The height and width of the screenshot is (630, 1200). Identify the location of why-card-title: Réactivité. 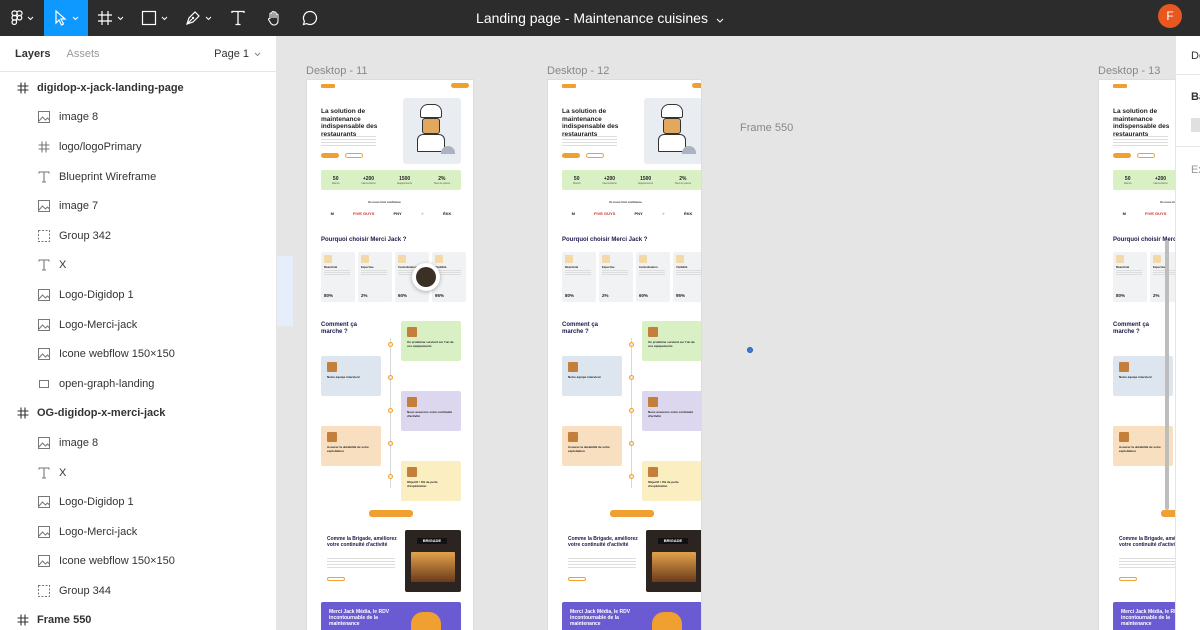
(331, 267).